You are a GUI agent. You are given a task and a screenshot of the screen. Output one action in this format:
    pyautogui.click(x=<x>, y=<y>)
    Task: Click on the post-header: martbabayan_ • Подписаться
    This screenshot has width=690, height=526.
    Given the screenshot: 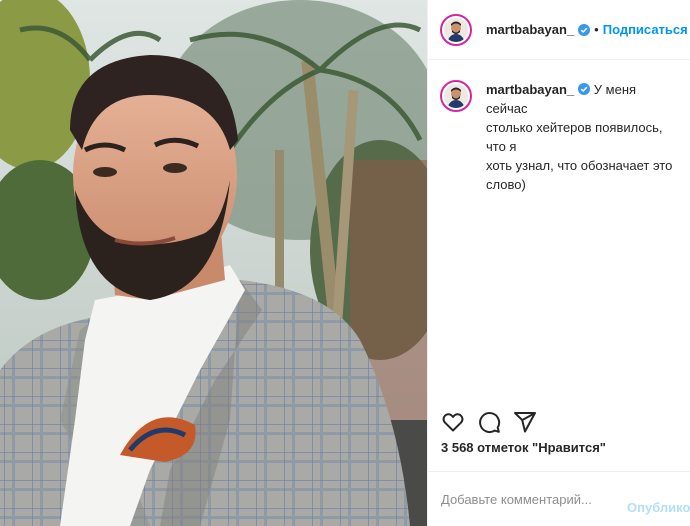 What is the action you would take?
    pyautogui.click(x=559, y=30)
    